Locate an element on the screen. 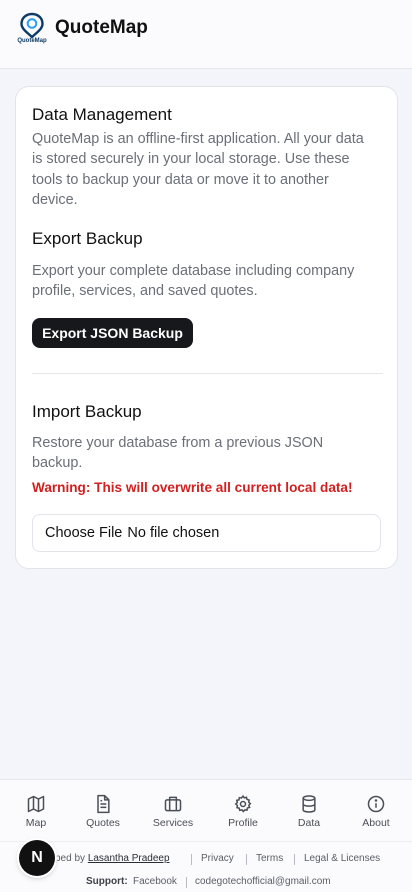 The image size is (412, 892). nav-item-services: Services is located at coordinates (173, 810).